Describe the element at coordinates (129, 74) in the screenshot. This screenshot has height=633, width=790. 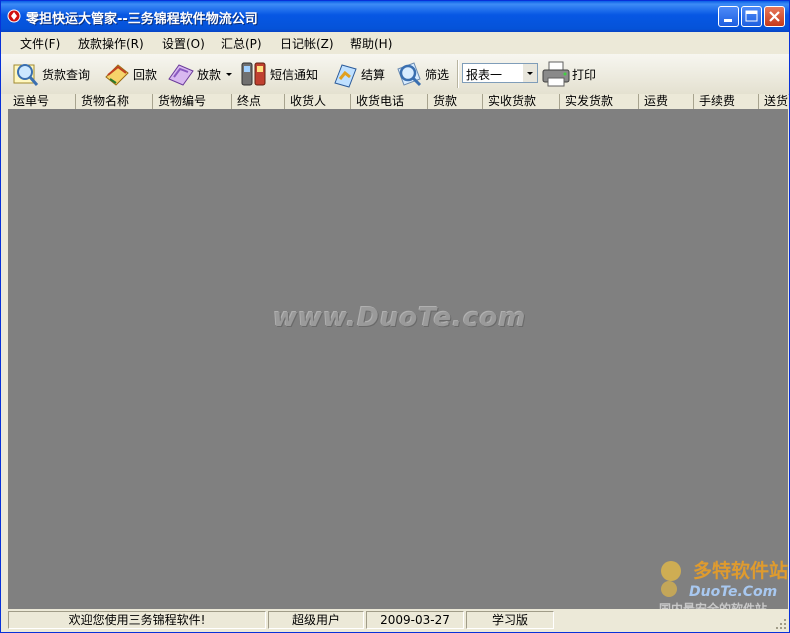
I see `return-payment-button: 回款` at that location.